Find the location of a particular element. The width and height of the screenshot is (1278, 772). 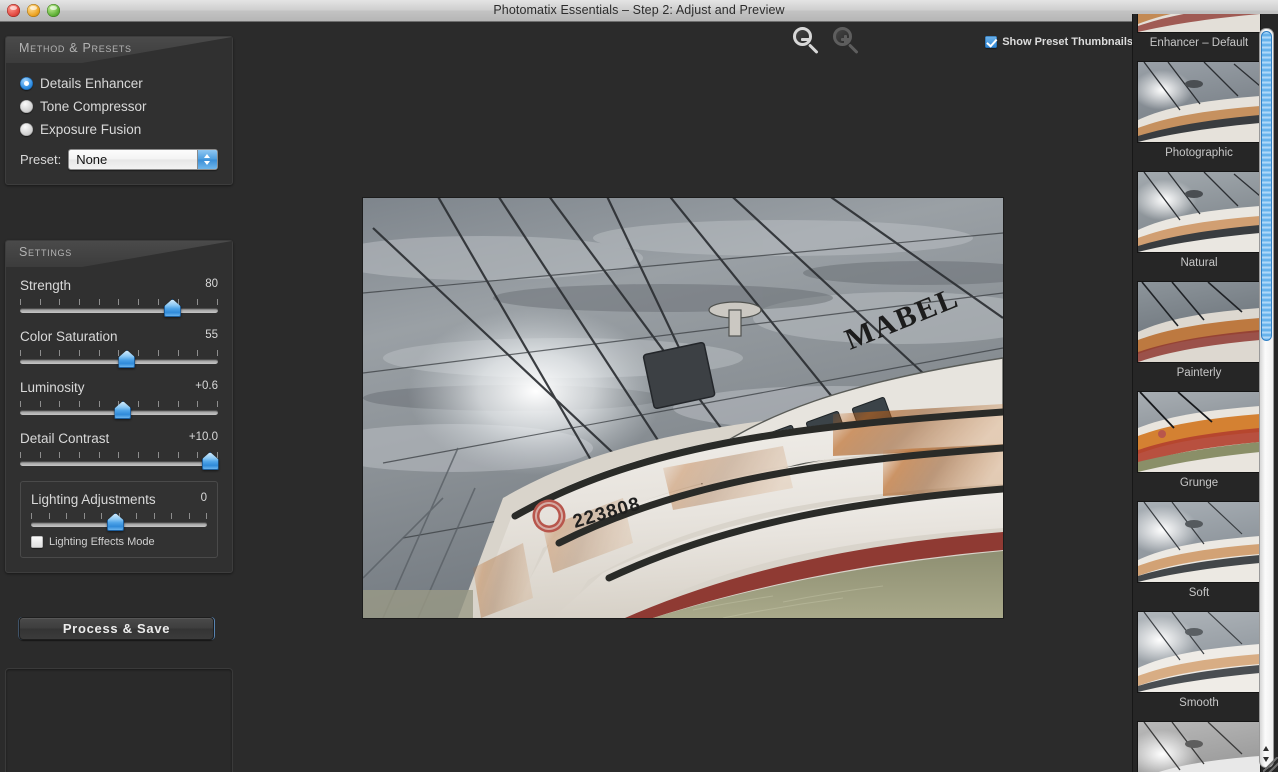

preset-thumbnail-grunge is located at coordinates (1199, 432).